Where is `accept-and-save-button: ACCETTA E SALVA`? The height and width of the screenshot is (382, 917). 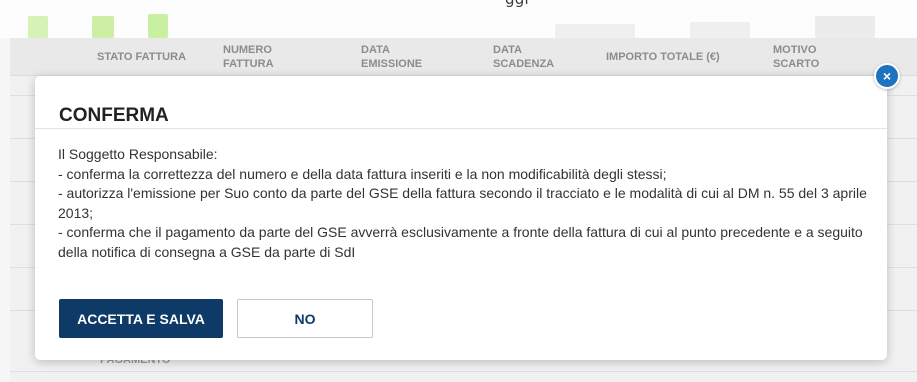 accept-and-save-button: ACCETTA E SALVA is located at coordinates (141, 318).